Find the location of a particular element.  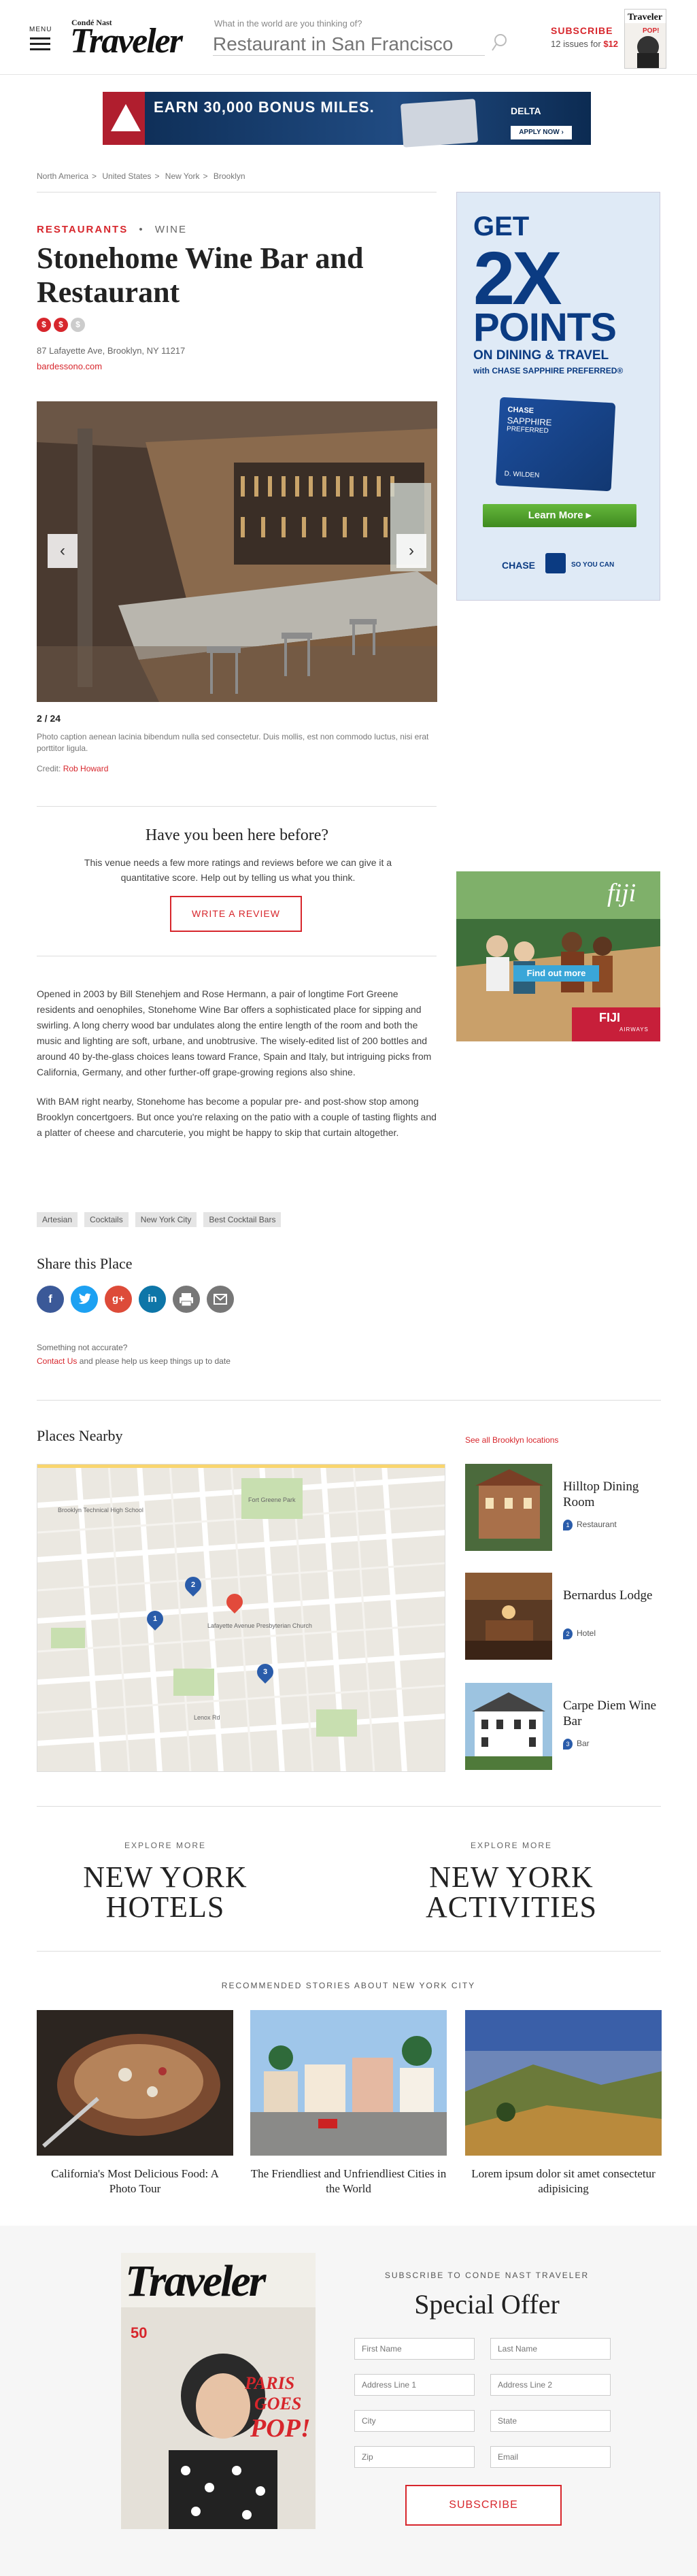

map-pin-icon: 2 is located at coordinates (568, 1633).